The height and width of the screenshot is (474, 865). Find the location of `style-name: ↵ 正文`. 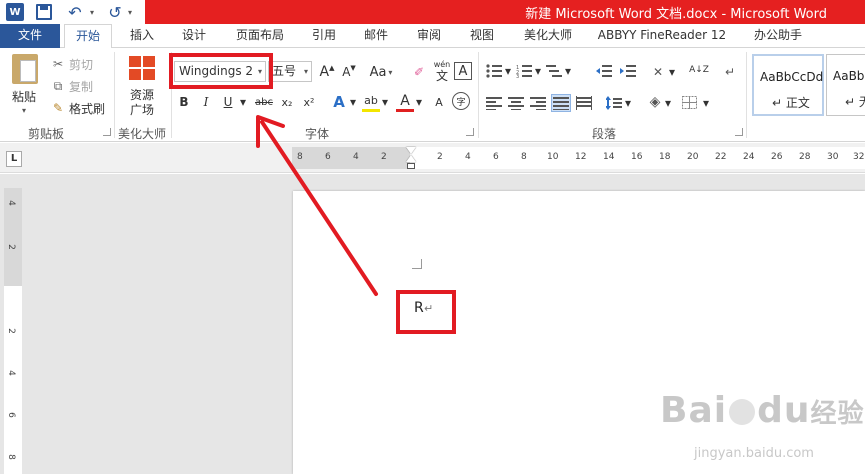

style-name: ↵ 正文 is located at coordinates (791, 103).